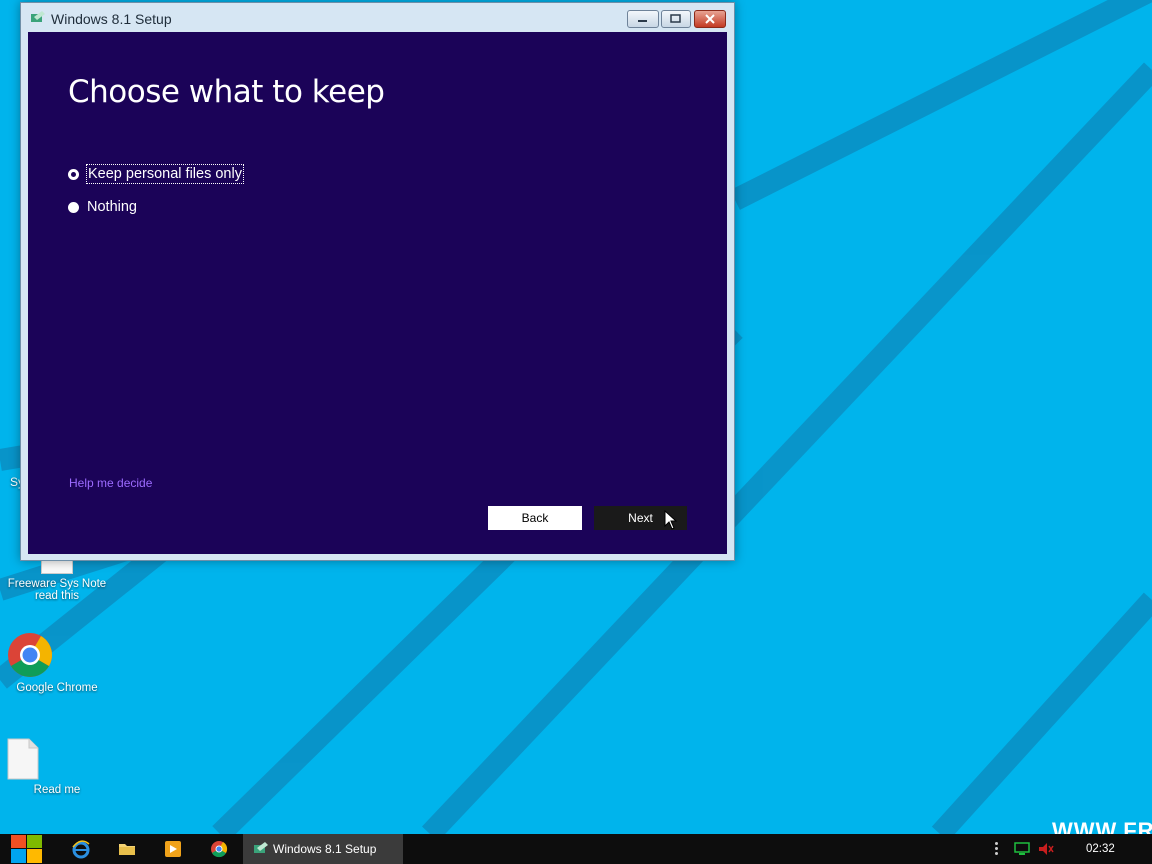  What do you see at coordinates (165, 174) in the screenshot?
I see `option-label: Keep personal files only` at bounding box center [165, 174].